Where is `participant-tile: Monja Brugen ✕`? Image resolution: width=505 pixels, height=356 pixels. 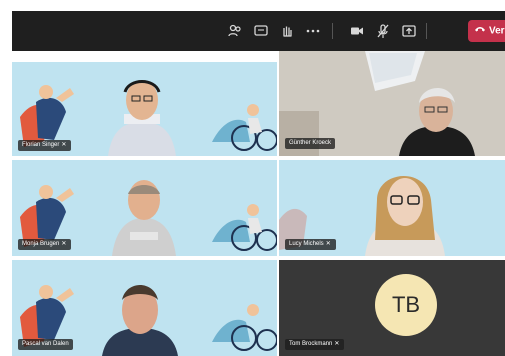 participant-tile: Monja Brugen ✕ is located at coordinates (144, 208).